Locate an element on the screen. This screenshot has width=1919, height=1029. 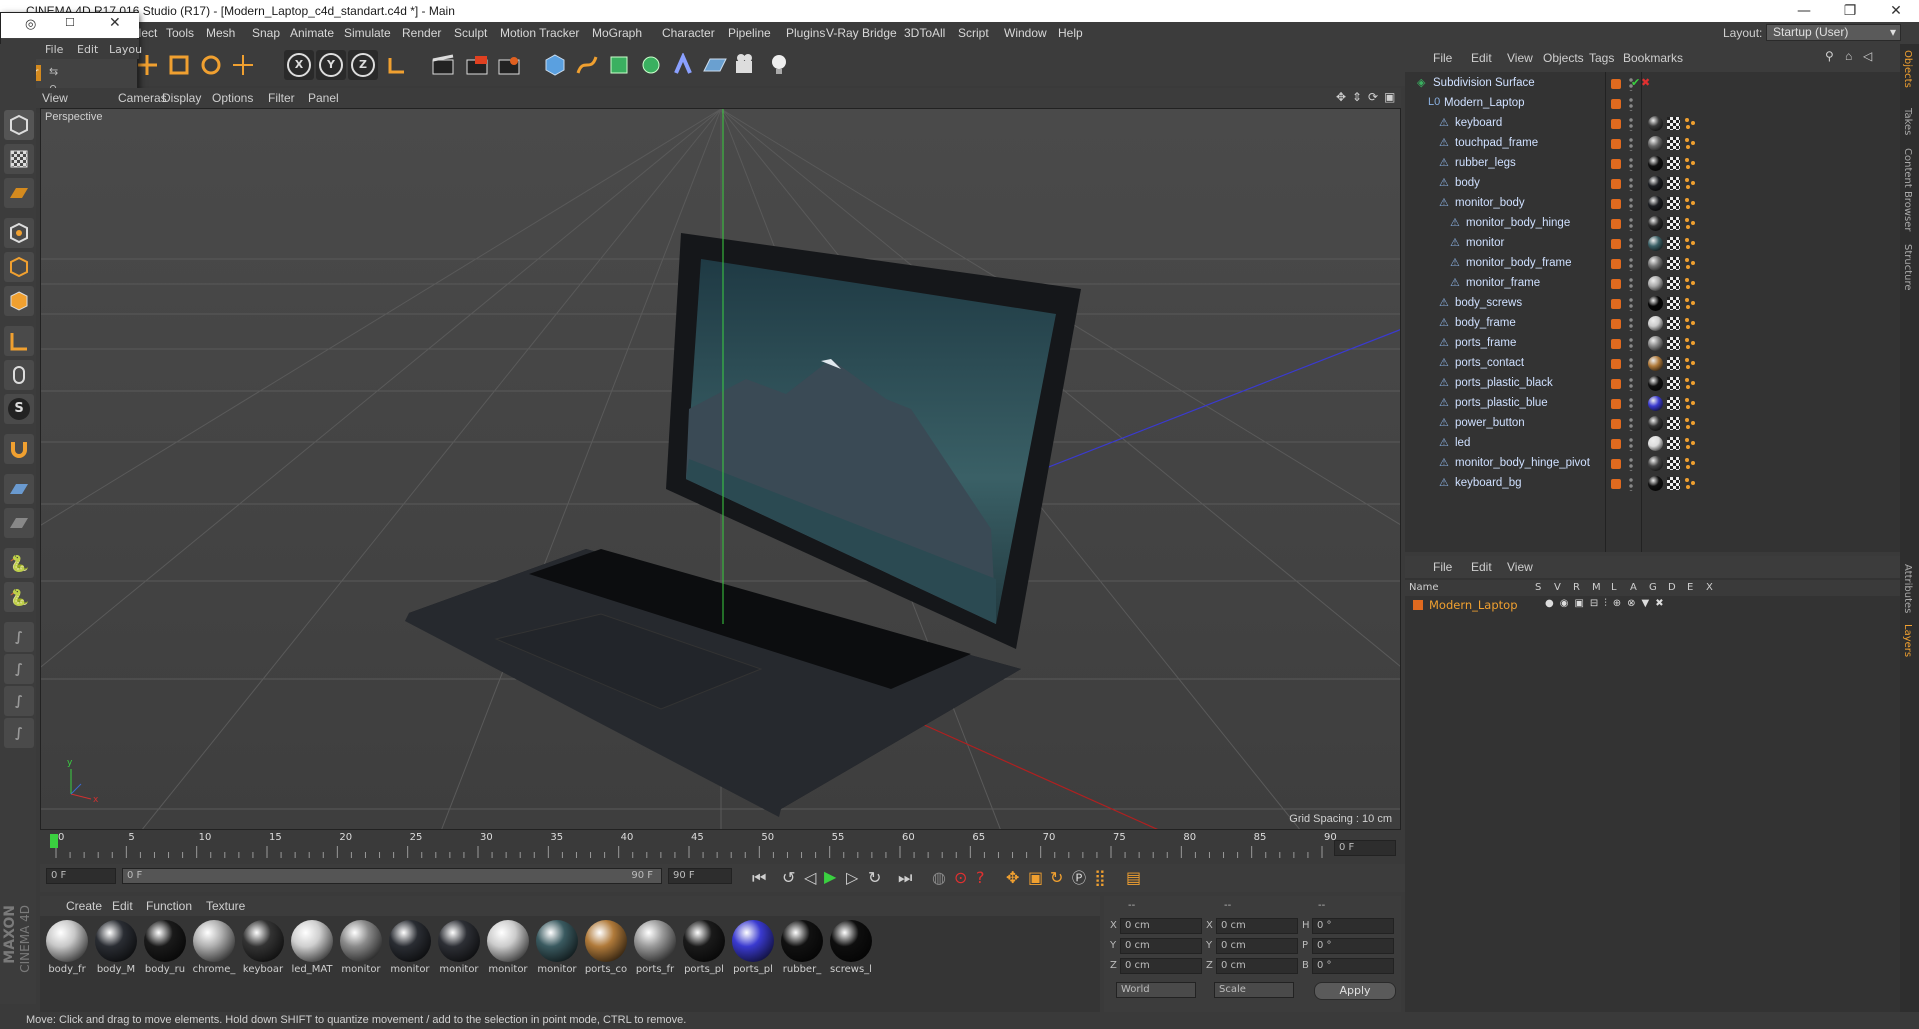
hook-tool-button-3: ∫ is located at coordinates (19, 701).